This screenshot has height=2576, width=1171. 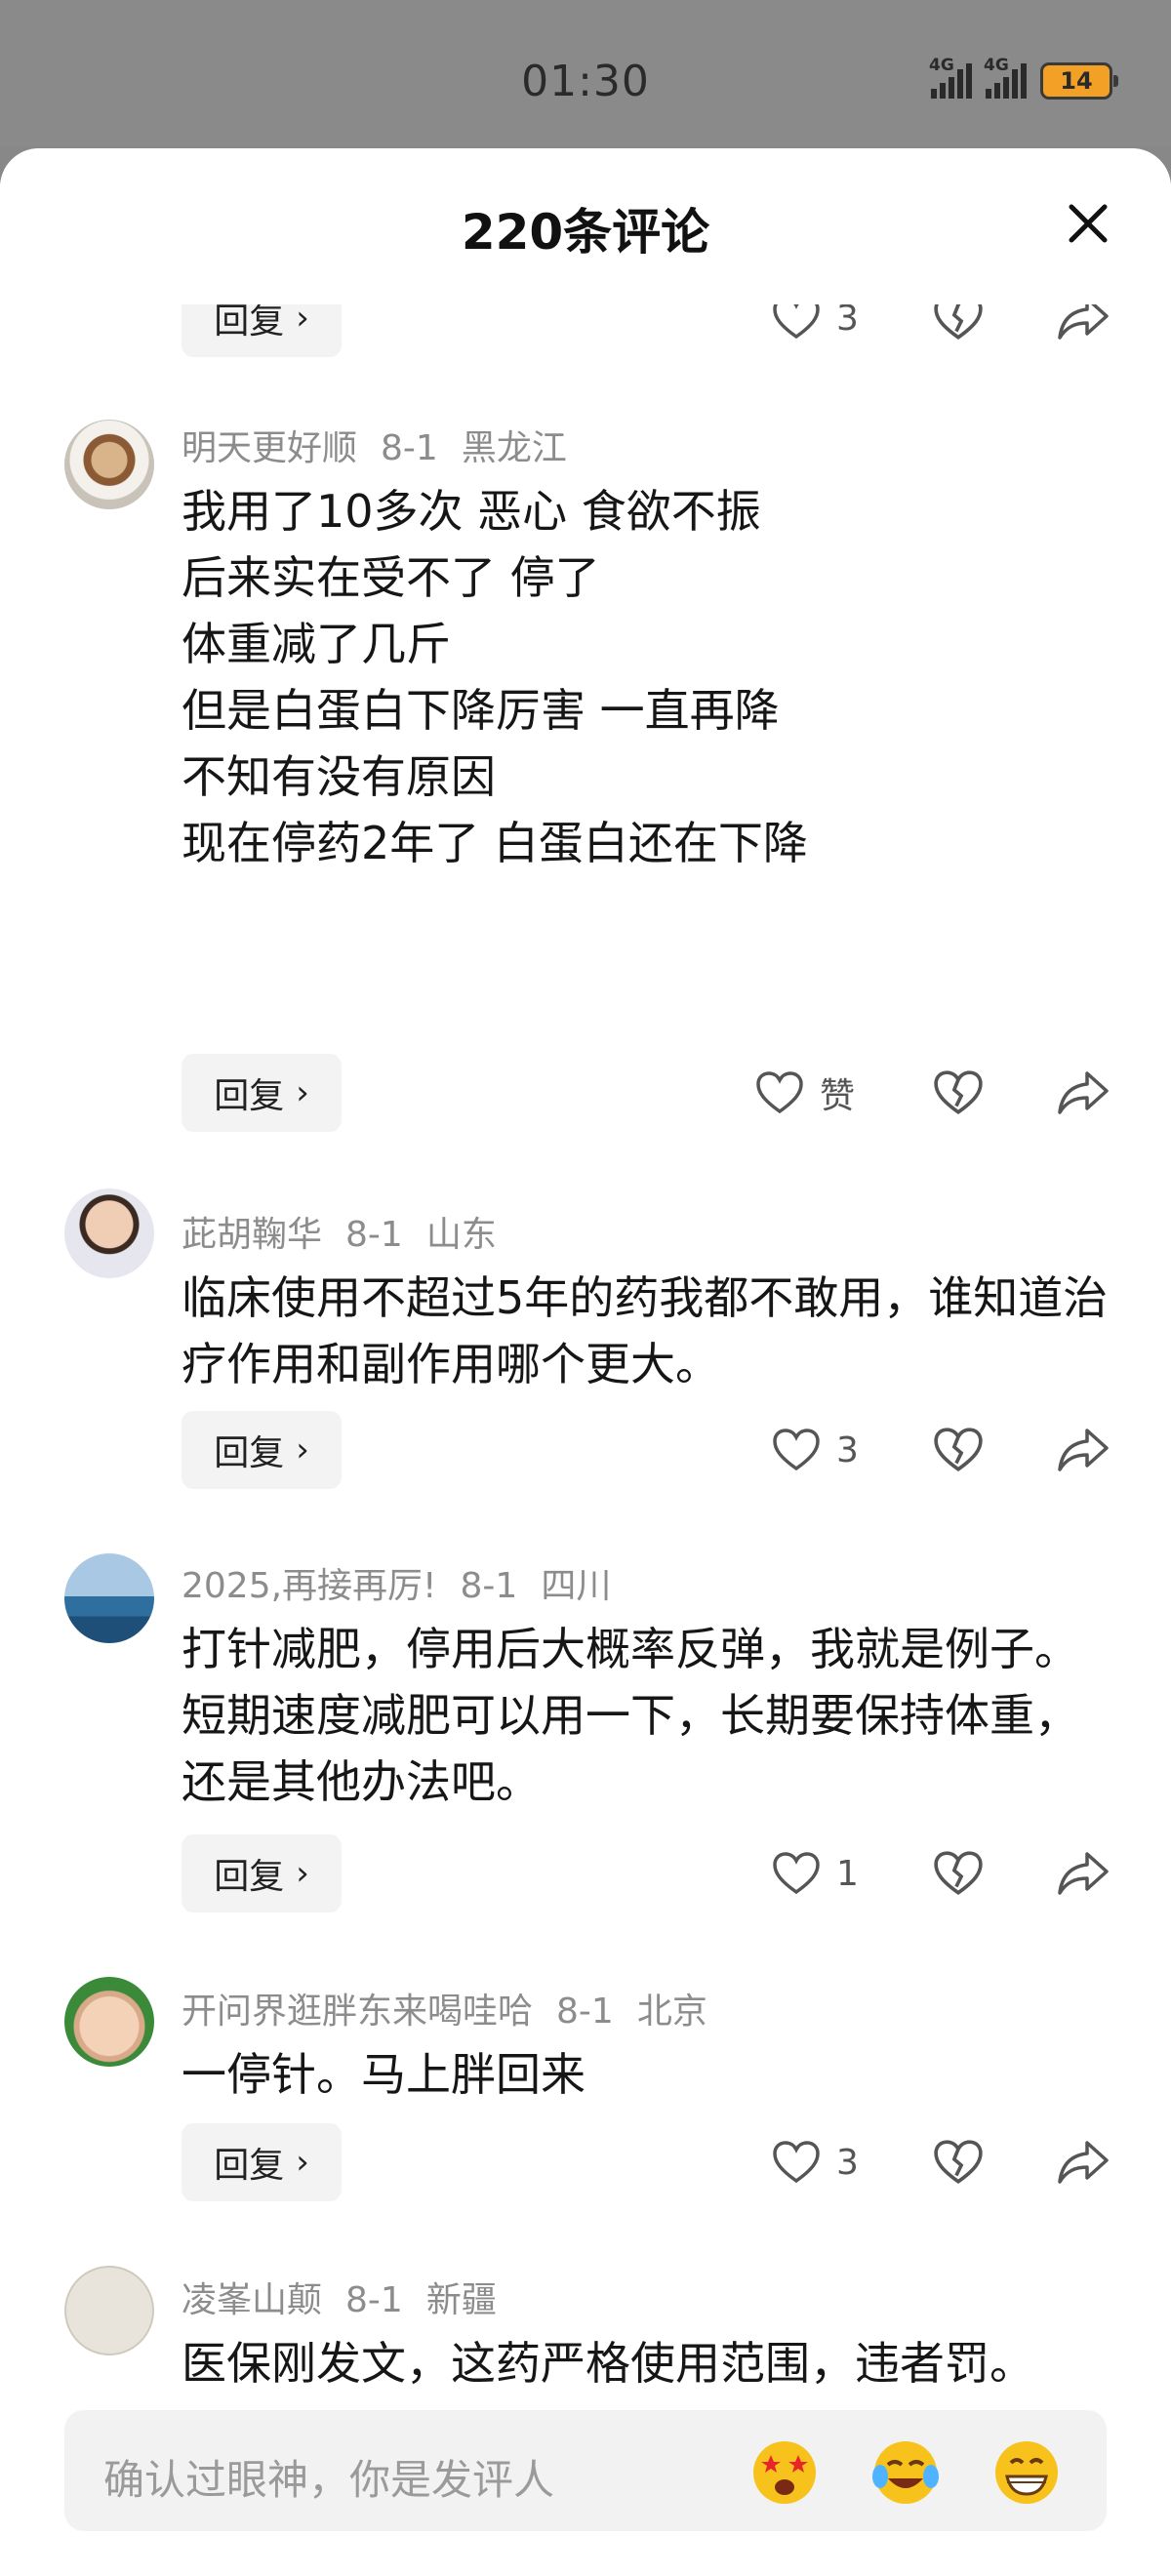 I want to click on sheet-header: 220条评论, so click(x=585, y=226).